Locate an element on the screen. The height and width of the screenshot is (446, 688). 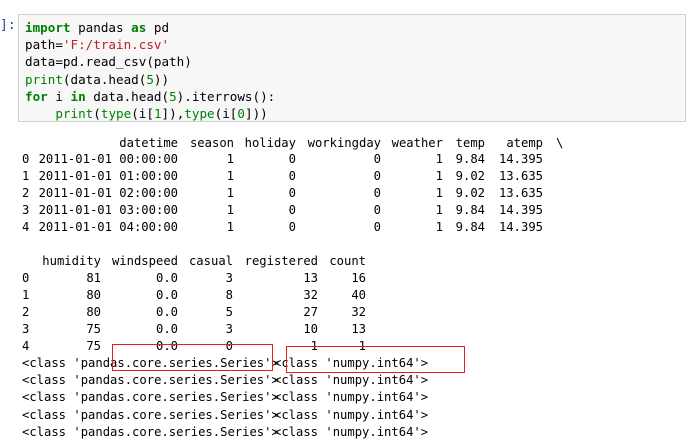
table2-cell: 16 is located at coordinates (358, 278).